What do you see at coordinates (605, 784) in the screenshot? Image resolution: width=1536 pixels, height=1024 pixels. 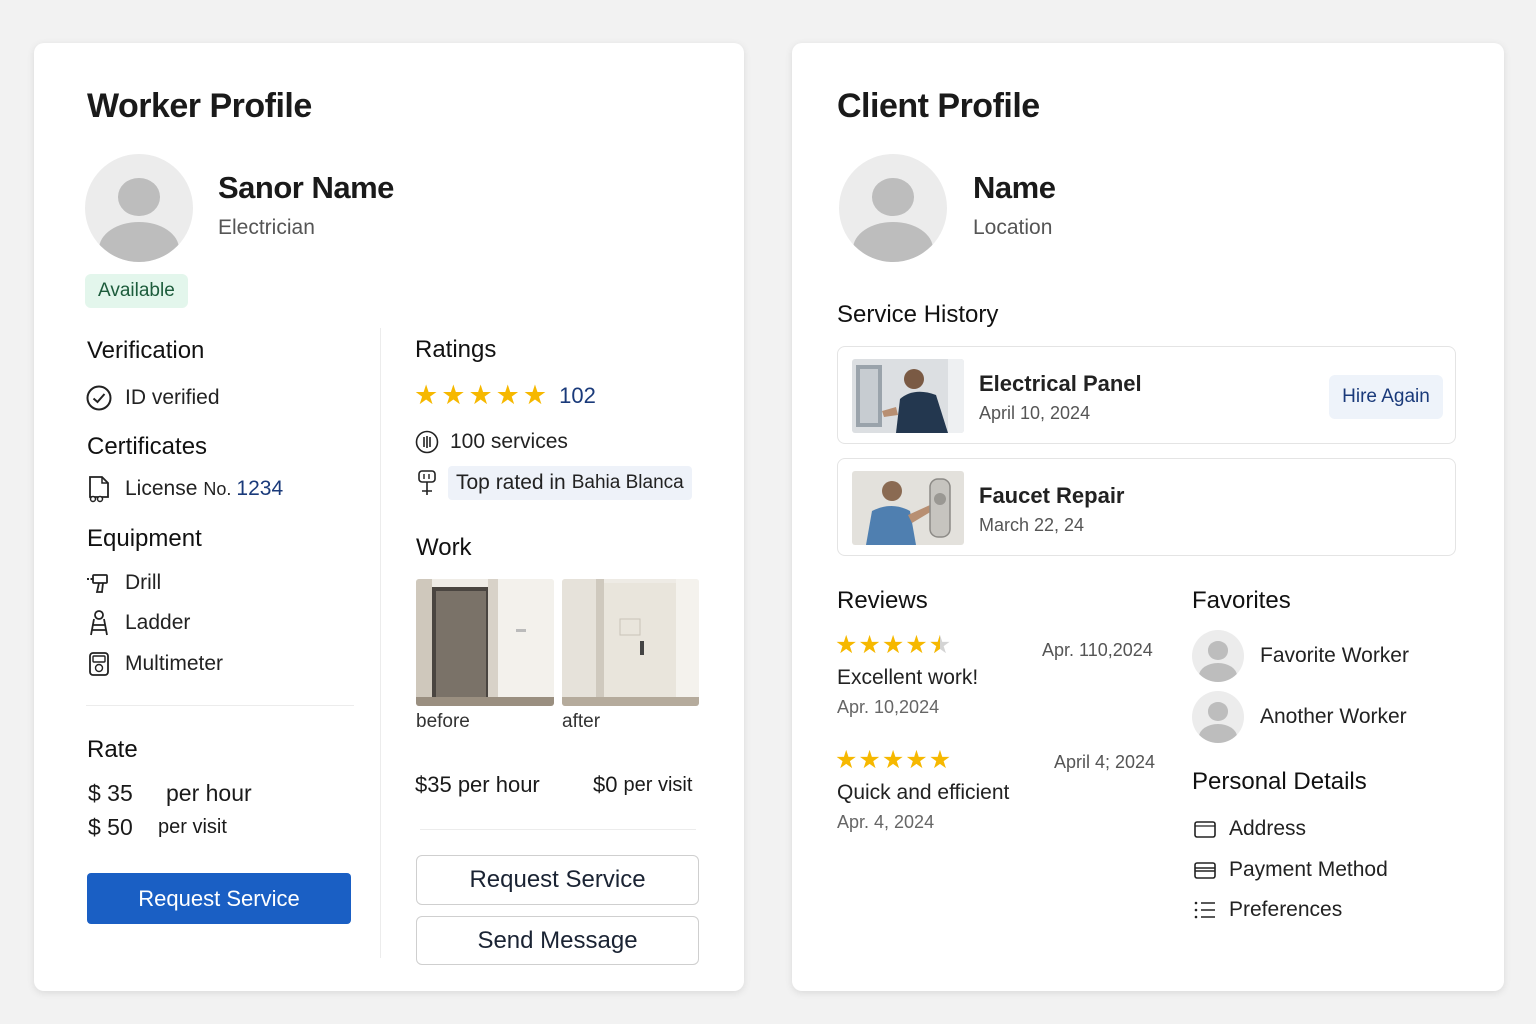 I see `price-per-visit-amount: $0` at bounding box center [605, 784].